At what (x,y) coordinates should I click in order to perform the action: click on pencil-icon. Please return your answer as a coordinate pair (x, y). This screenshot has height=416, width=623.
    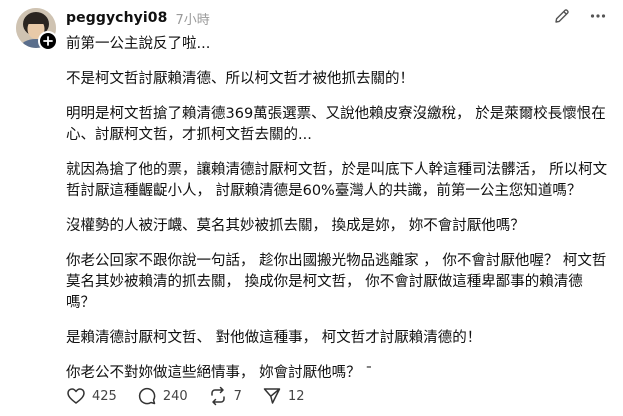
    Looking at the image, I should click on (562, 16).